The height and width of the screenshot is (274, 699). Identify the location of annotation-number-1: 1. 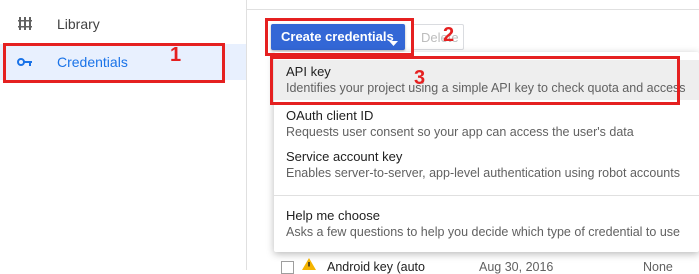
(176, 55).